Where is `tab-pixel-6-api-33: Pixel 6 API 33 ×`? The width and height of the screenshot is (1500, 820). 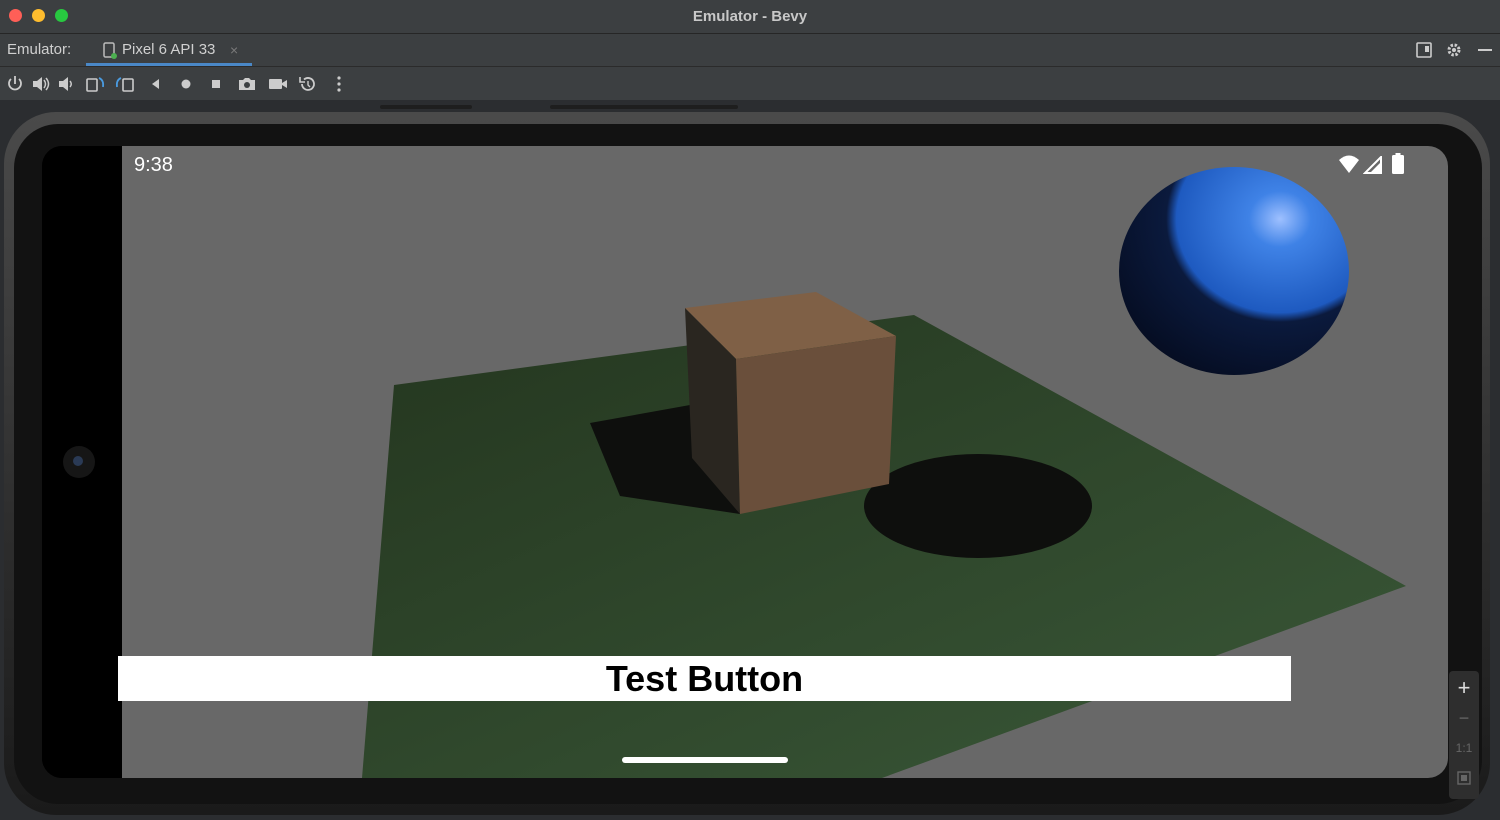
tab-pixel-6-api-33: Pixel 6 API 33 × is located at coordinates (169, 50).